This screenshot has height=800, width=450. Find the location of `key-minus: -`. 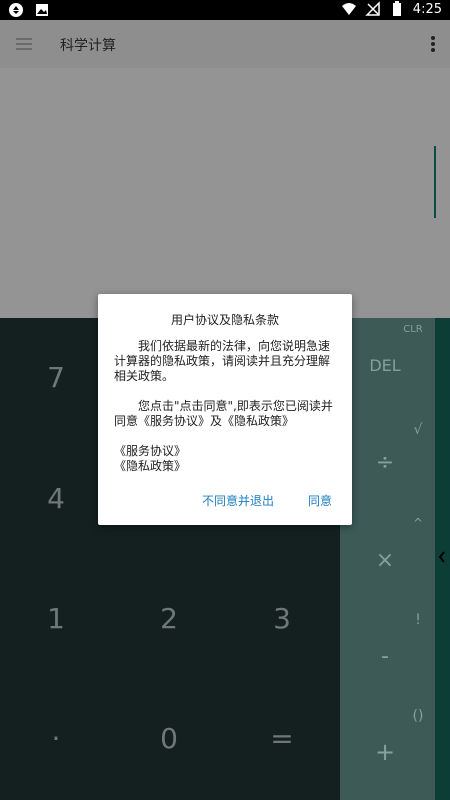

key-minus: - is located at coordinates (385, 656).